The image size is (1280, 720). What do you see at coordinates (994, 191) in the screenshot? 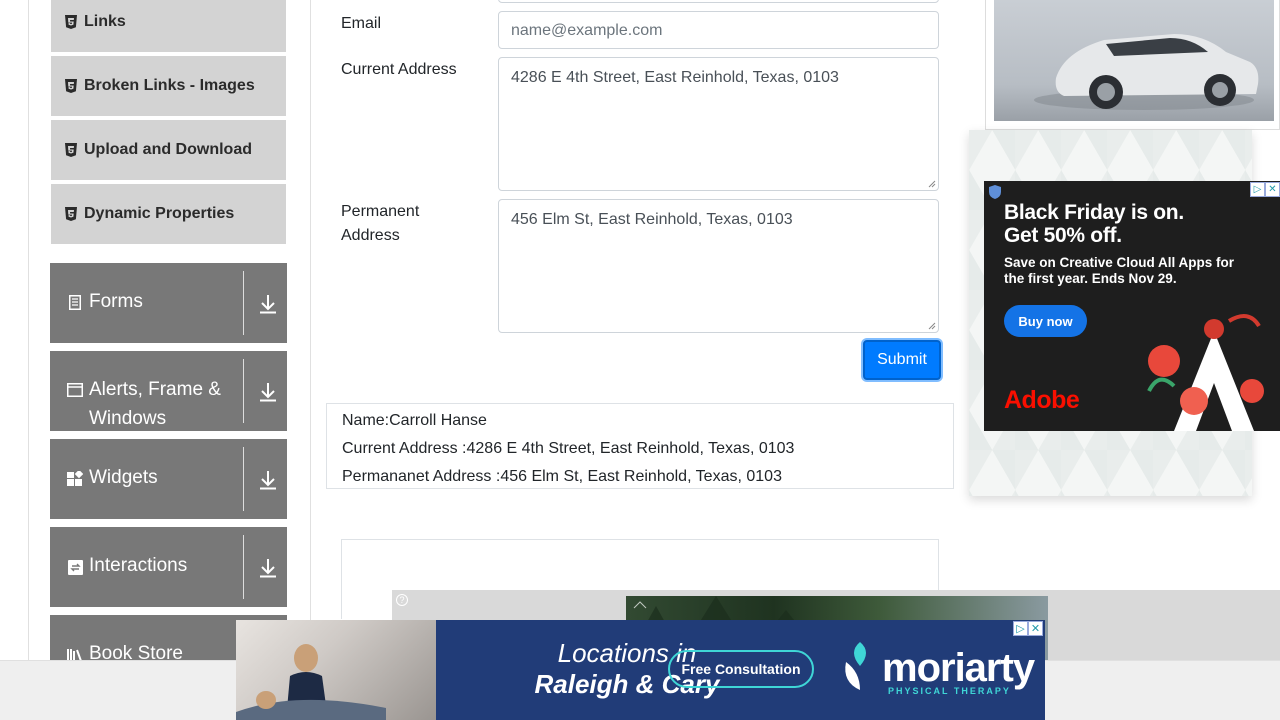
I see `shield-icon` at bounding box center [994, 191].